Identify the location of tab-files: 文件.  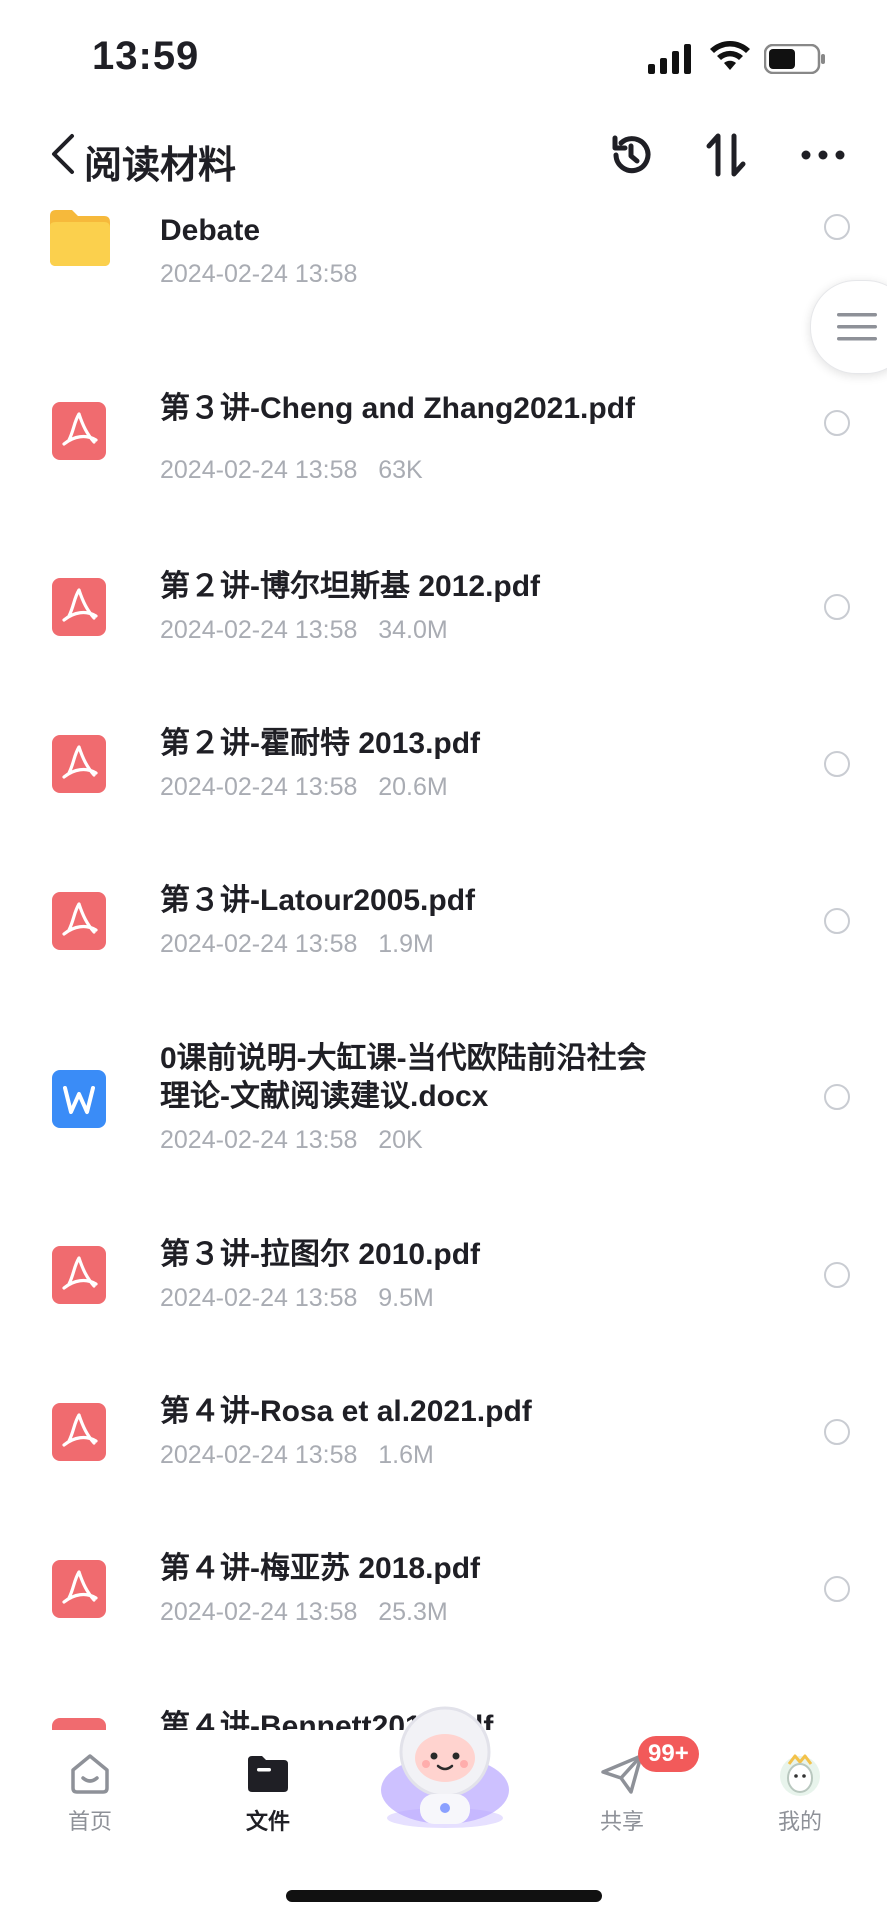
(268, 1792).